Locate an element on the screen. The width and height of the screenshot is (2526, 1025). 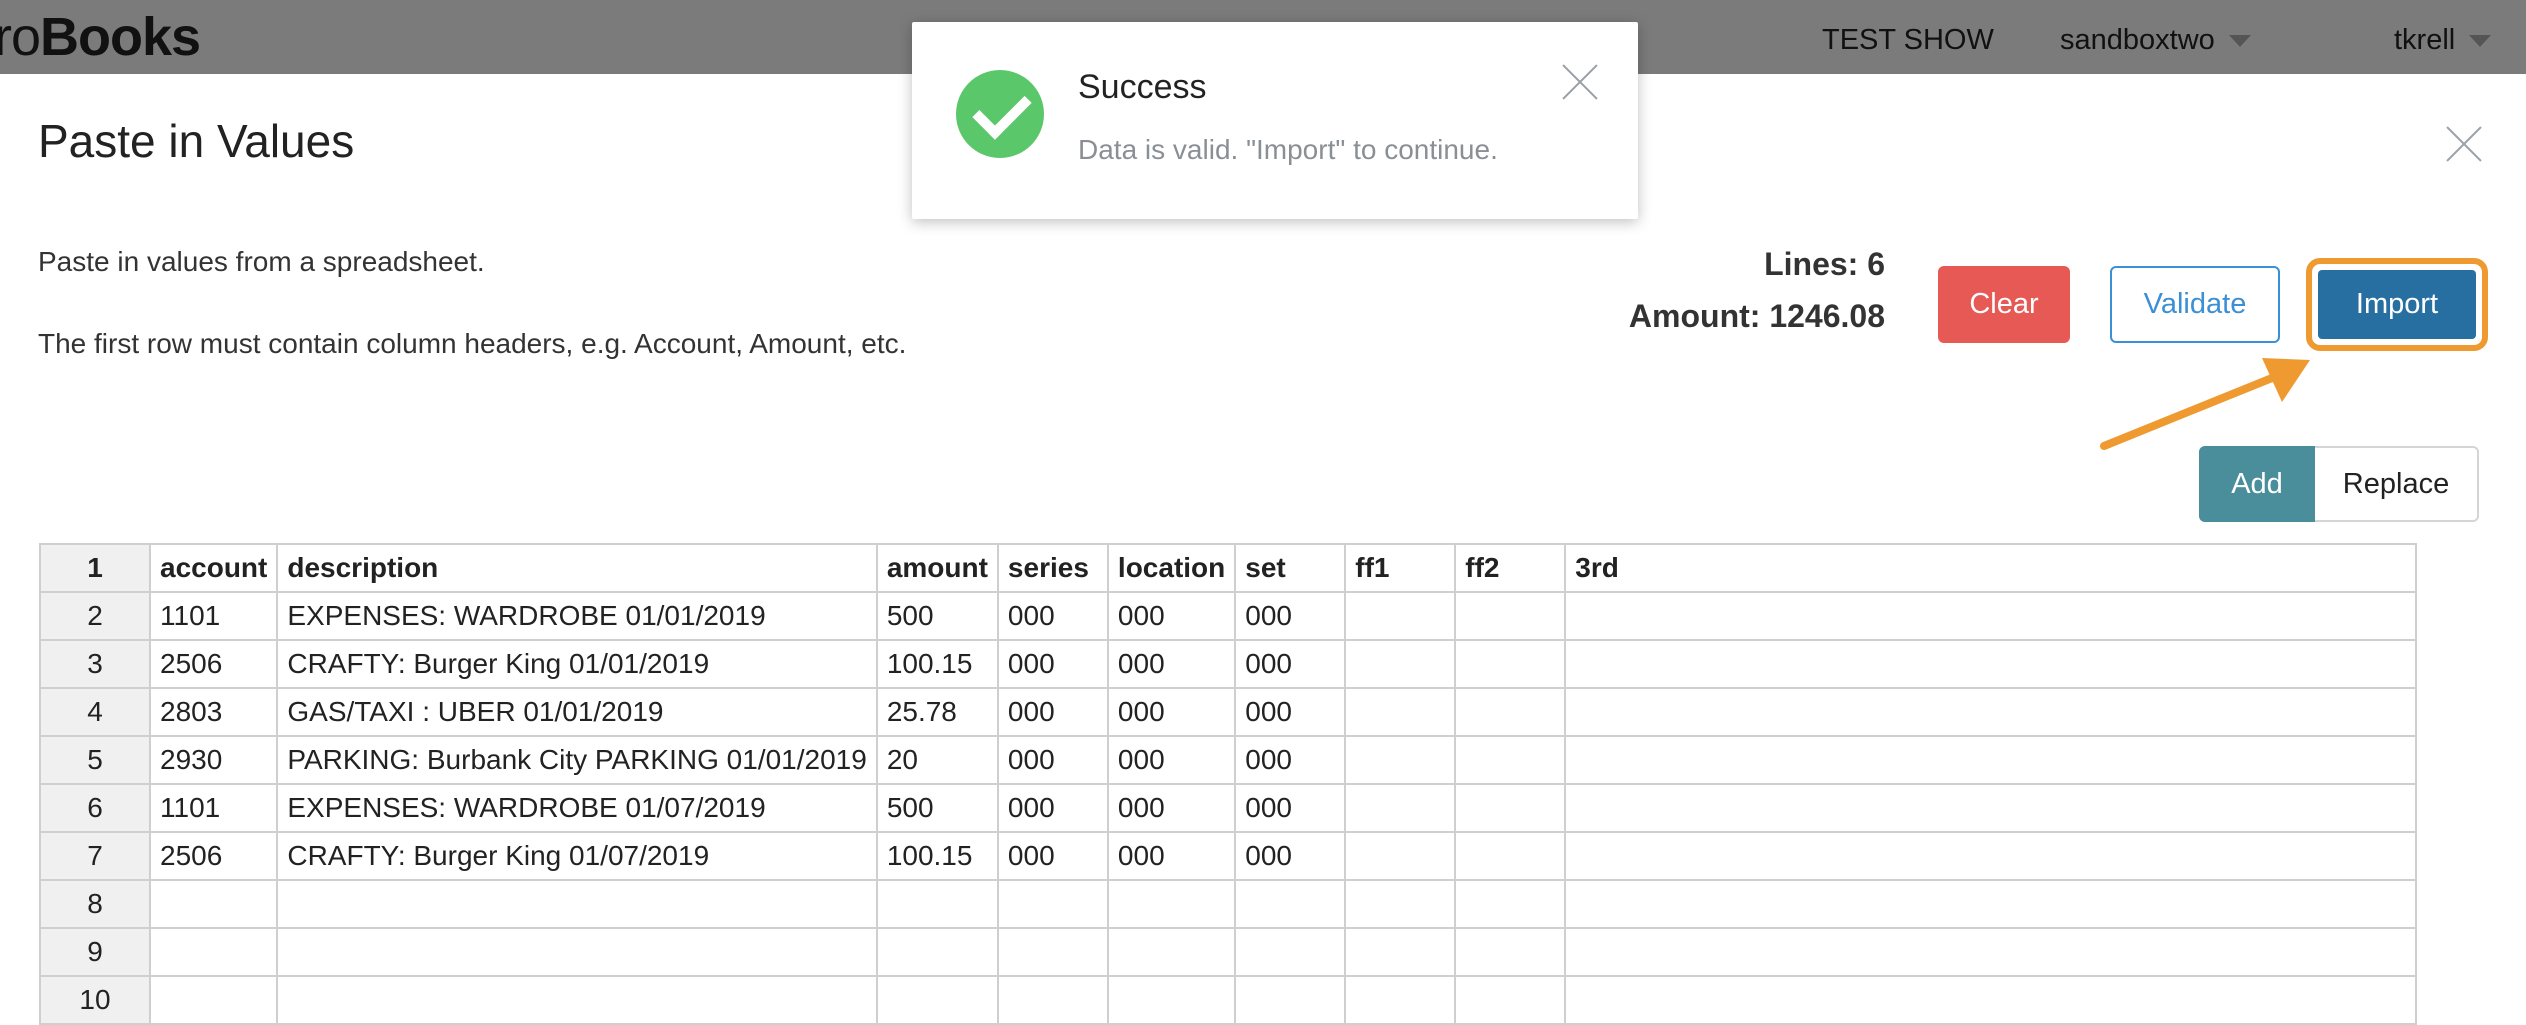
table-cell: 25.78 is located at coordinates (937, 712).